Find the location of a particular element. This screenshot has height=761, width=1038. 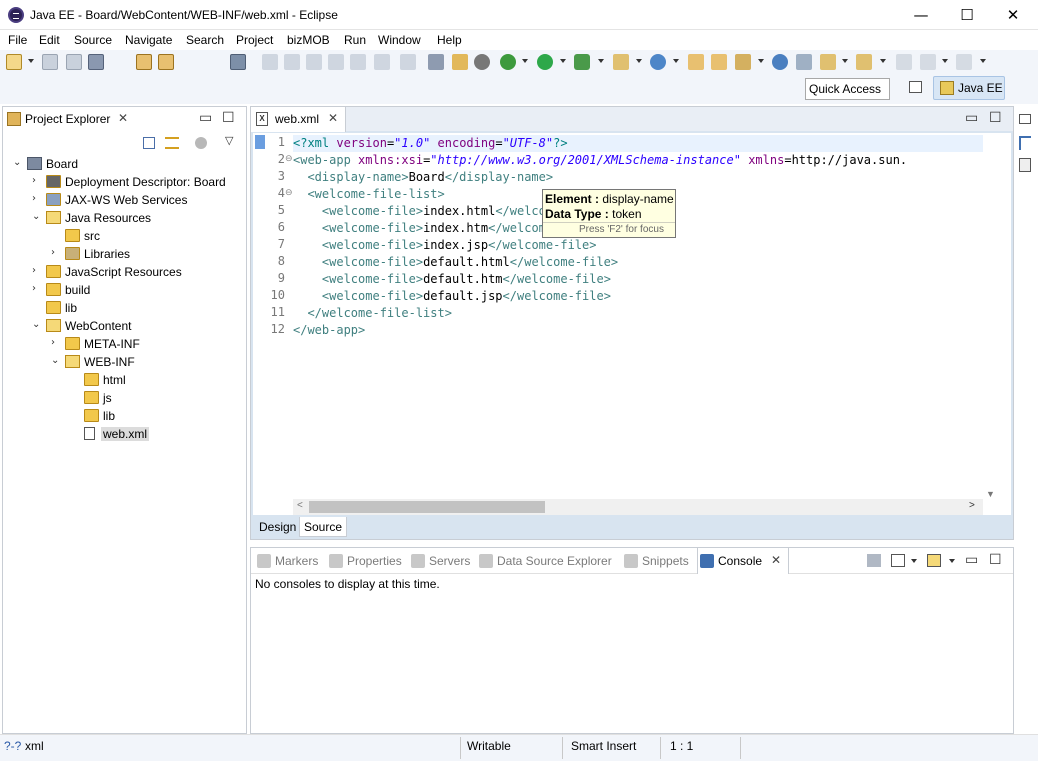

tab-markers: Markers is located at coordinates (286, 561).